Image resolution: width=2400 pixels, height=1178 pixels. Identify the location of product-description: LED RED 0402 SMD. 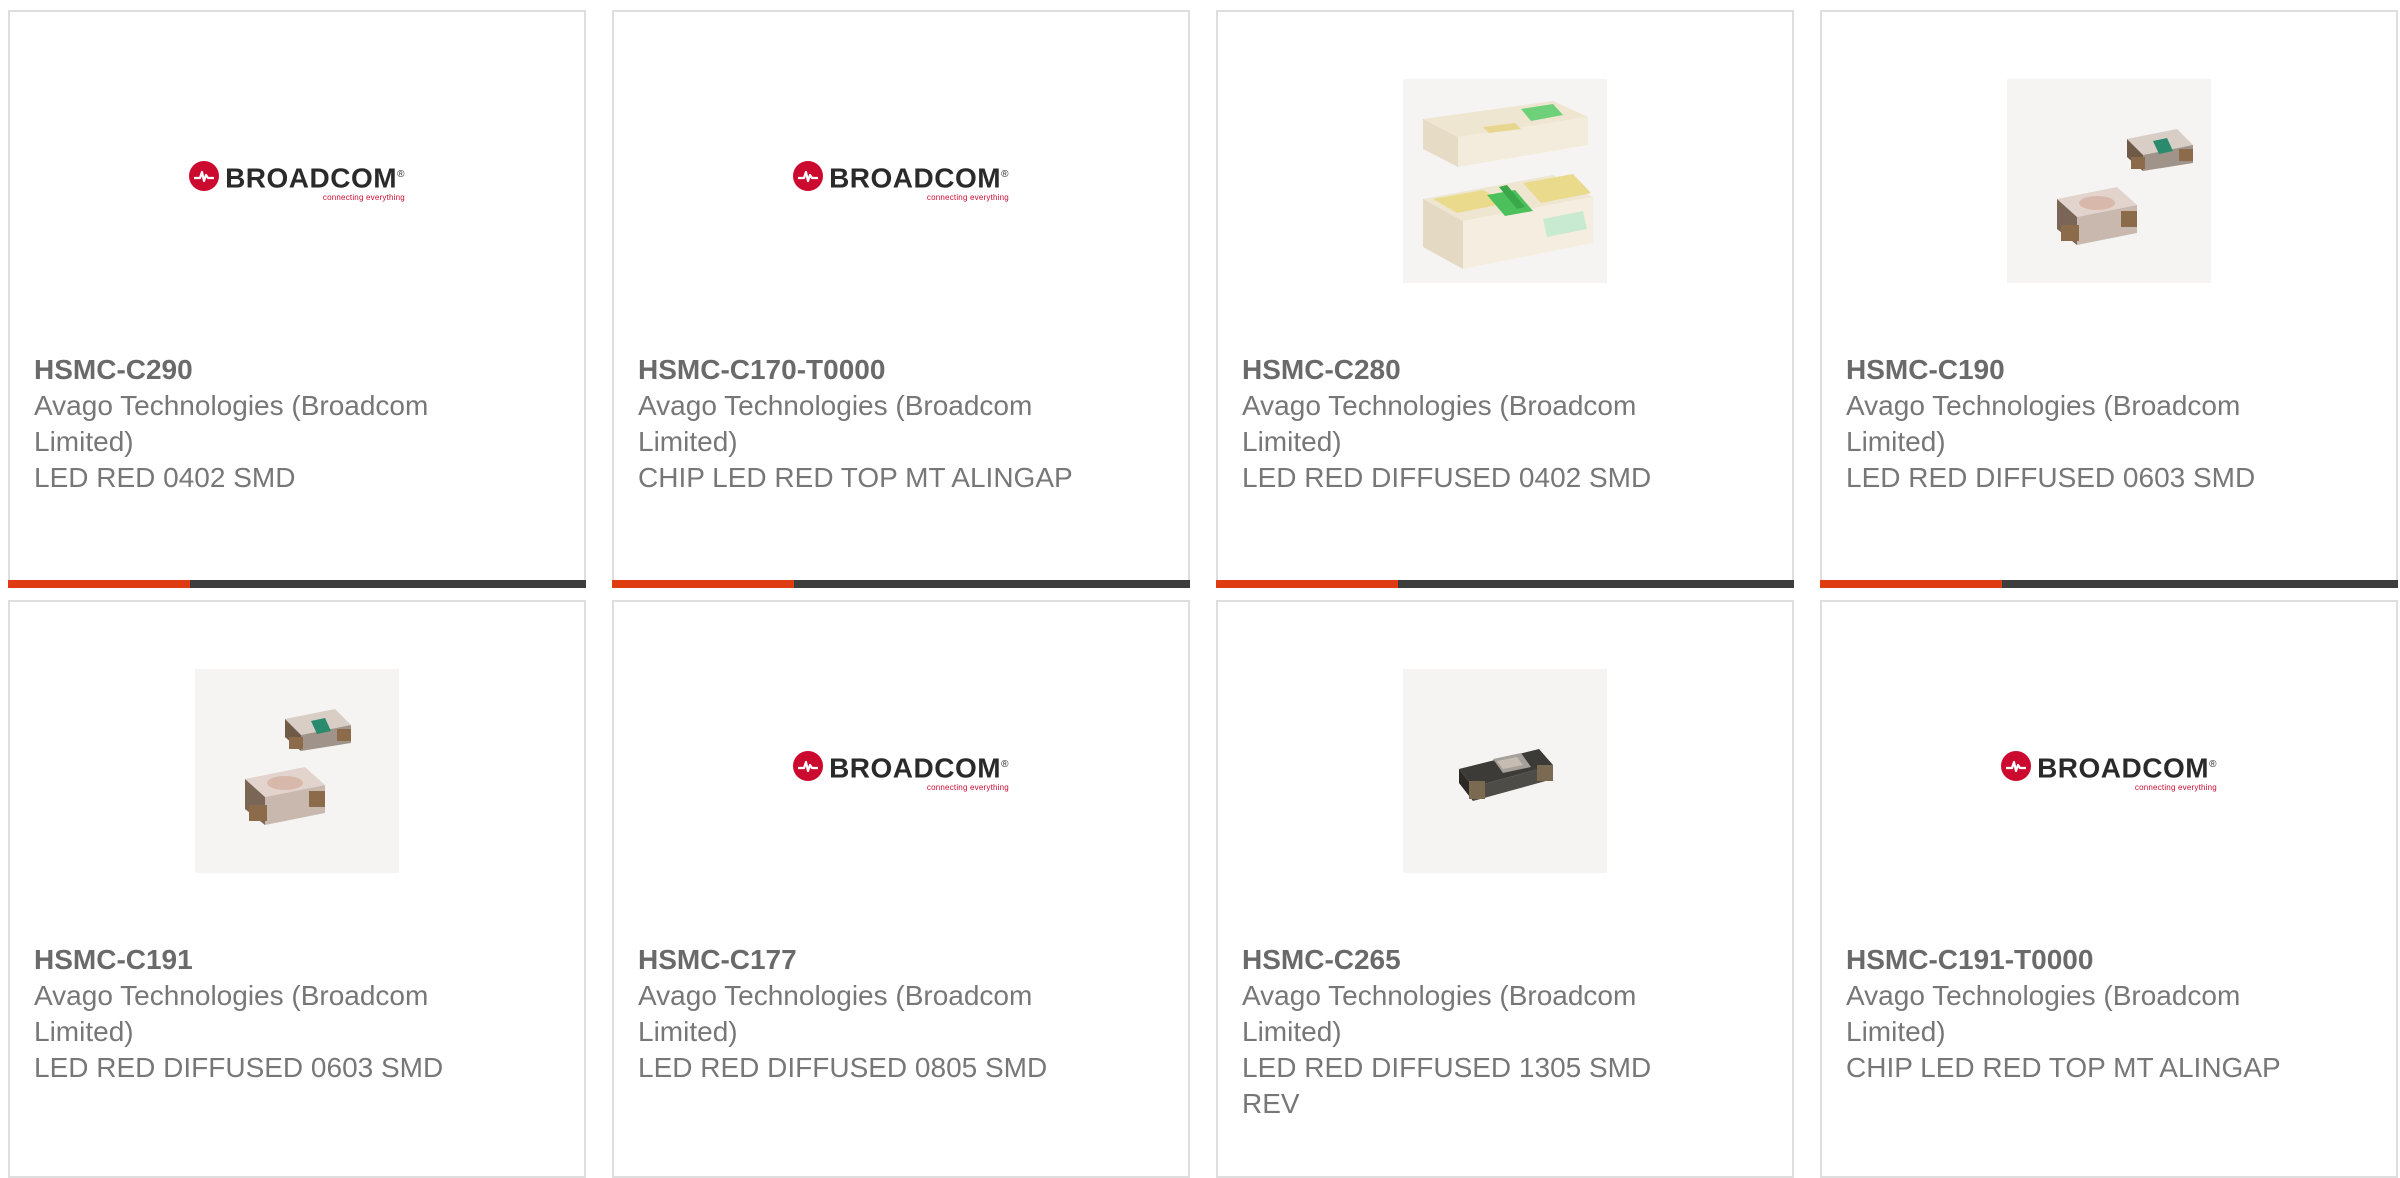
(165, 477).